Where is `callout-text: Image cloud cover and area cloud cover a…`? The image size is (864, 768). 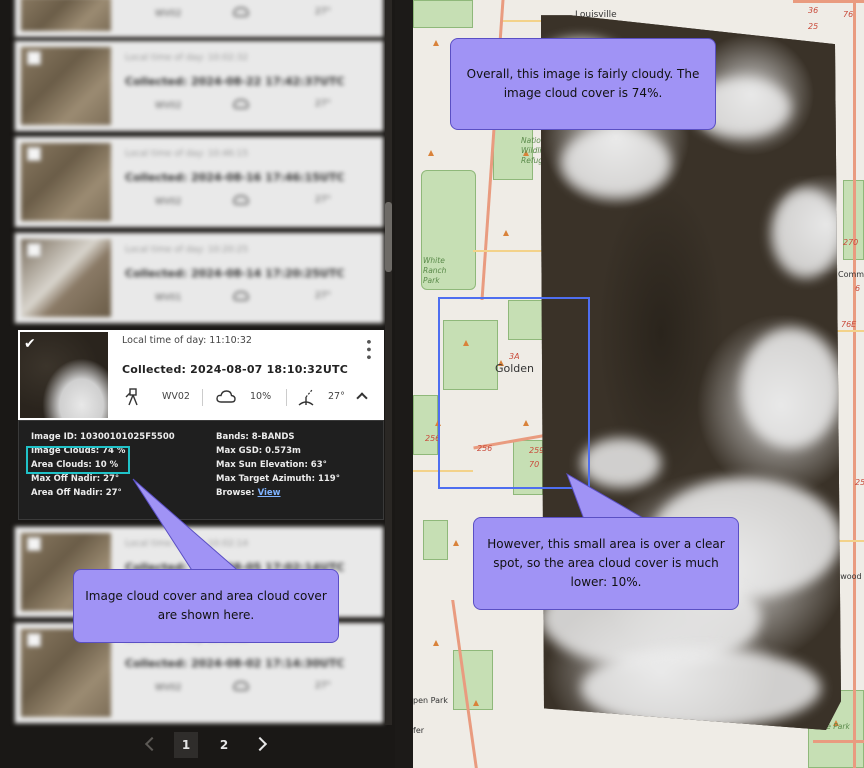
callout-text: Image cloud cover and area cloud cover a… is located at coordinates (206, 605).